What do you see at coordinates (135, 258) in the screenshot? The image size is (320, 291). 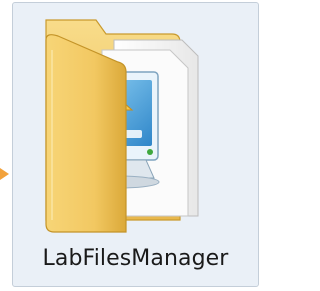 I see `folder-name-label: LabFilesManager` at bounding box center [135, 258].